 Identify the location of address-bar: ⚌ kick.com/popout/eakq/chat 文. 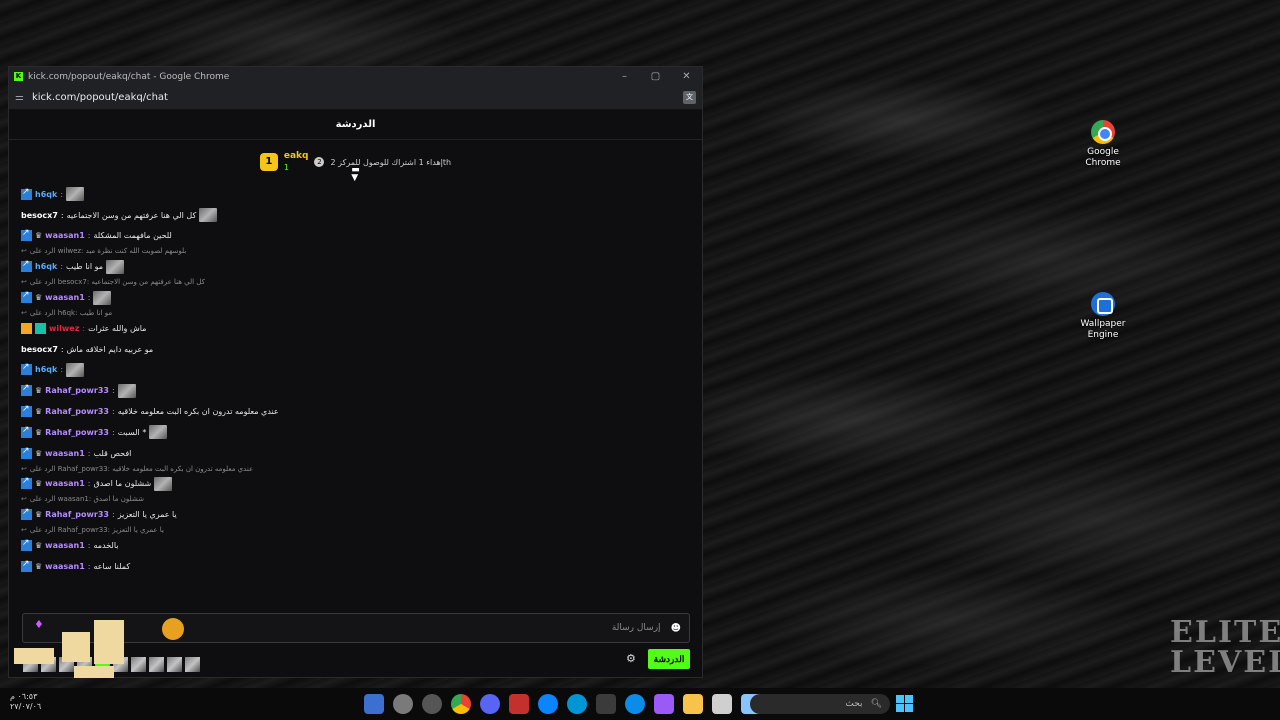
(355, 98).